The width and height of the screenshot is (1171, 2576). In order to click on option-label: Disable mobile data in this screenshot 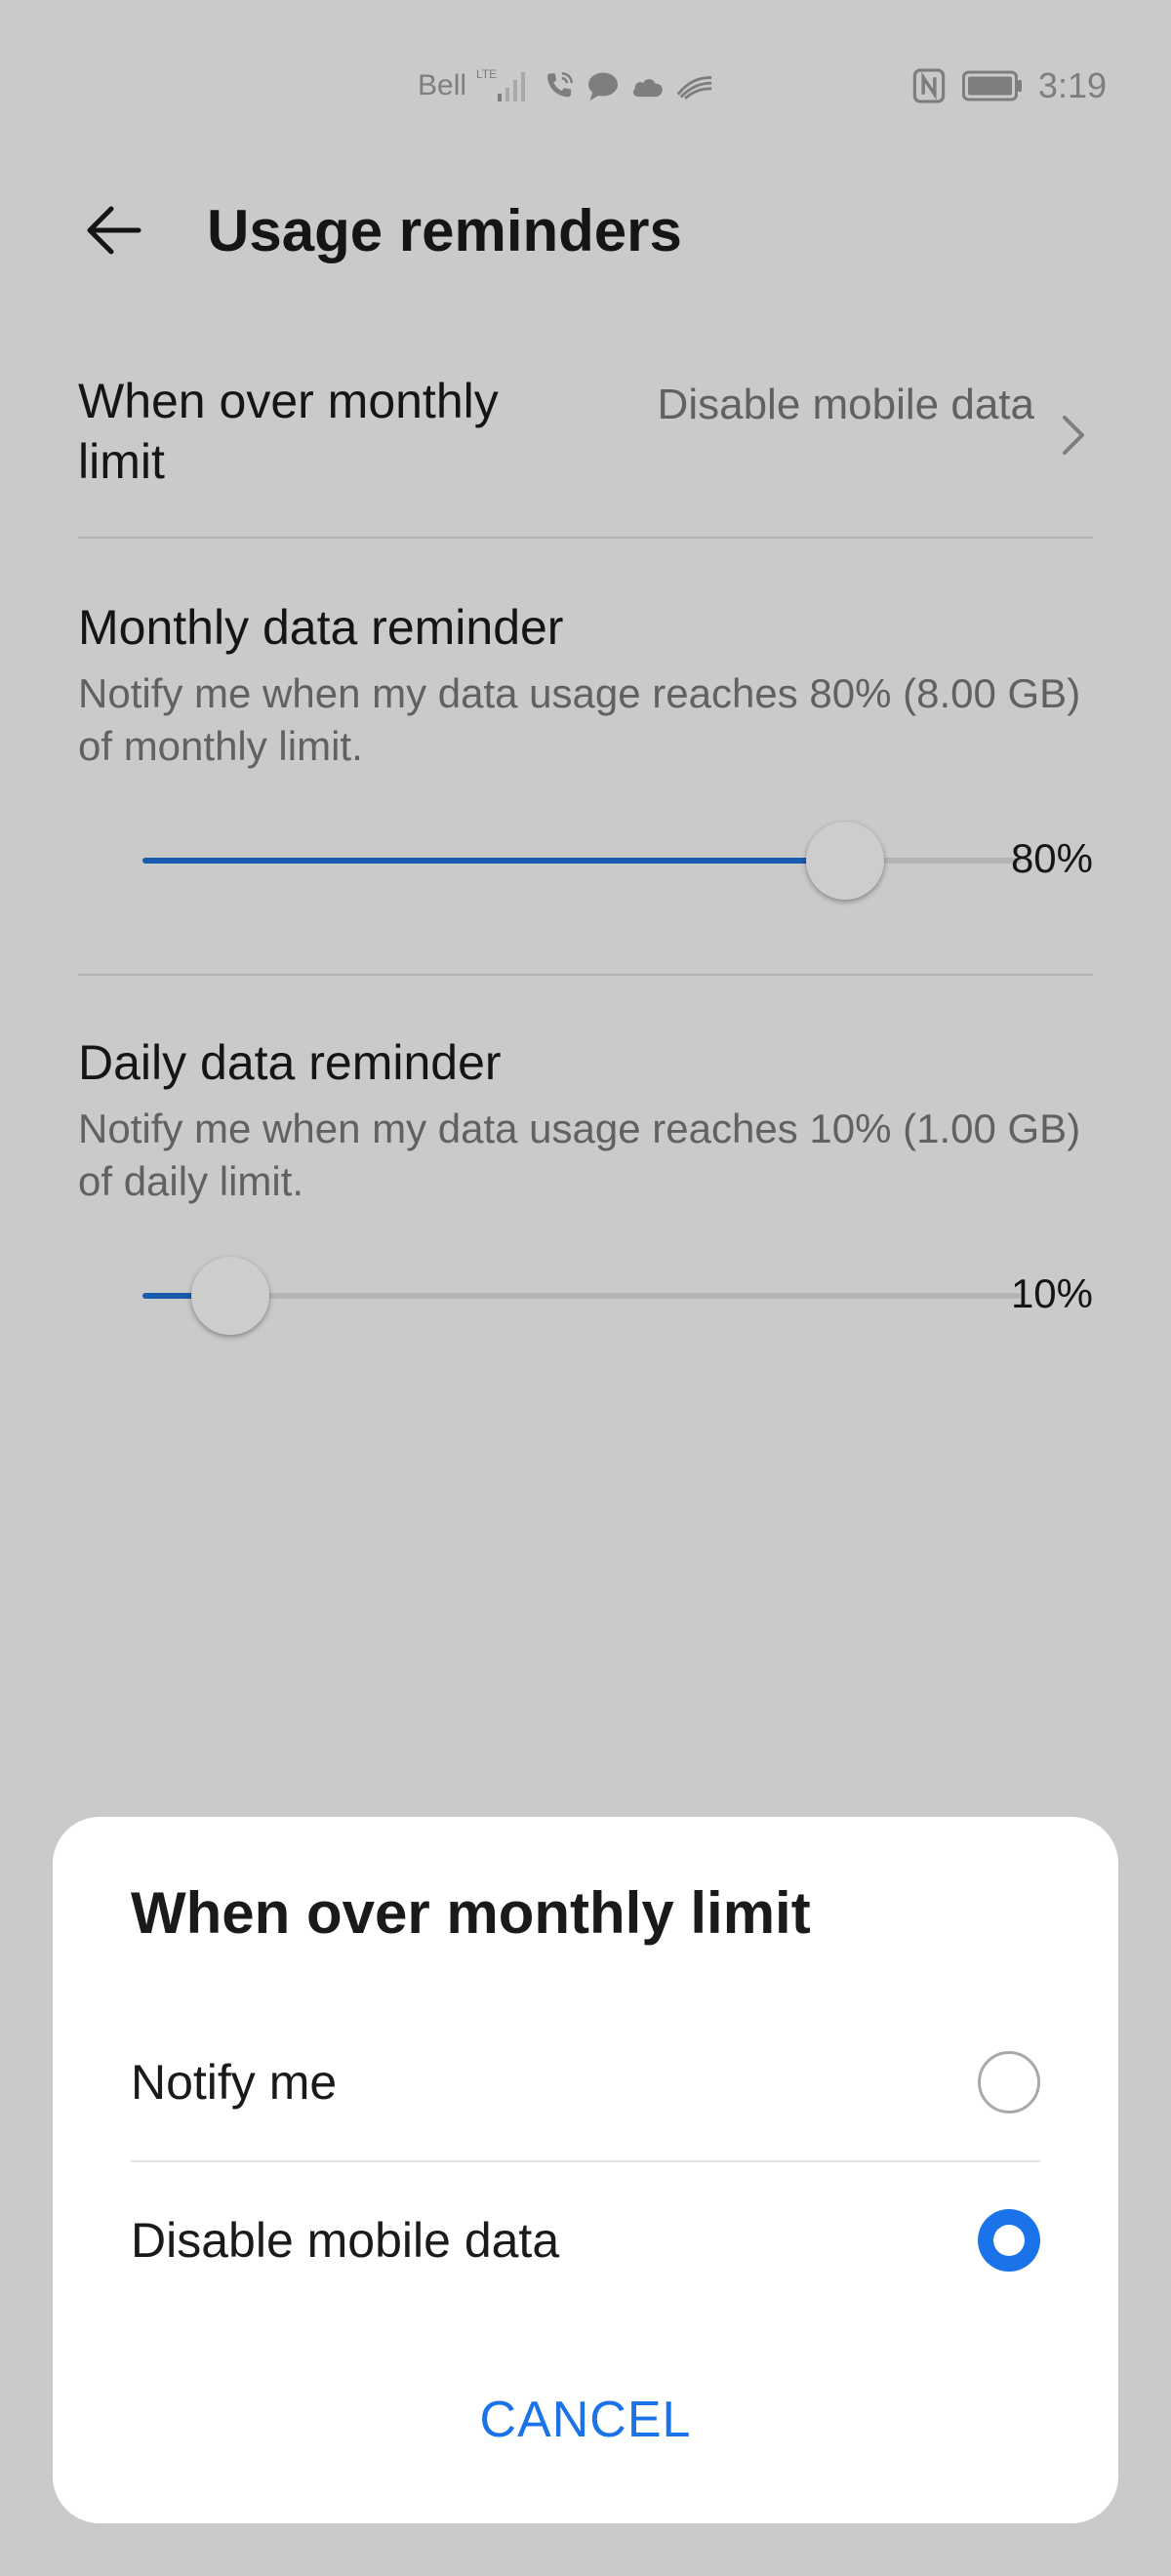, I will do `click(345, 2240)`.